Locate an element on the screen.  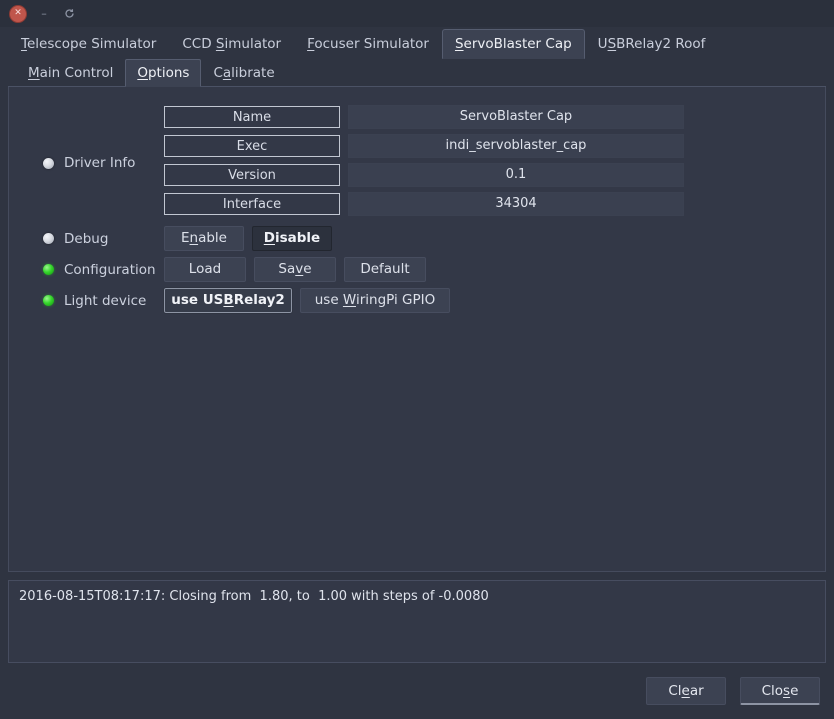
field-row-version: Version 0.1 is located at coordinates (424, 175).